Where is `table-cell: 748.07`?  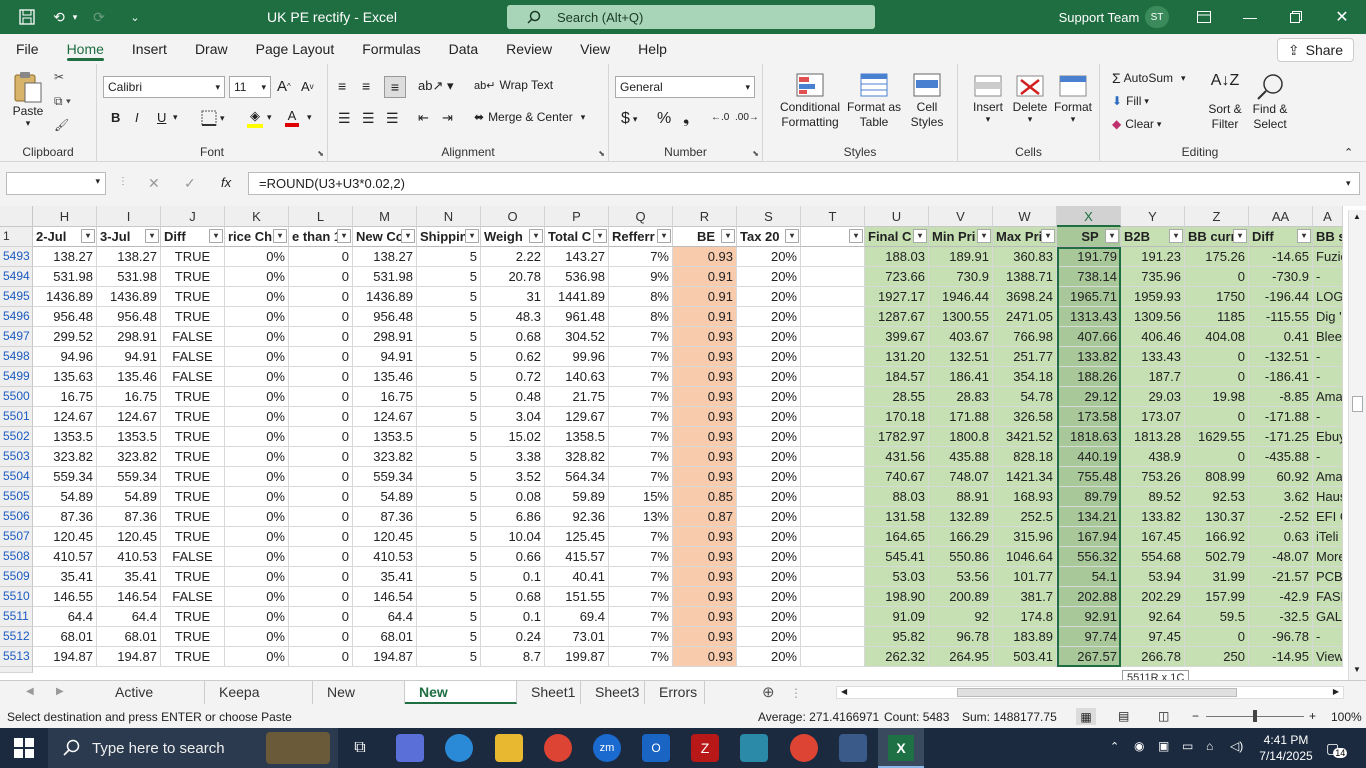 table-cell: 748.07 is located at coordinates (961, 477).